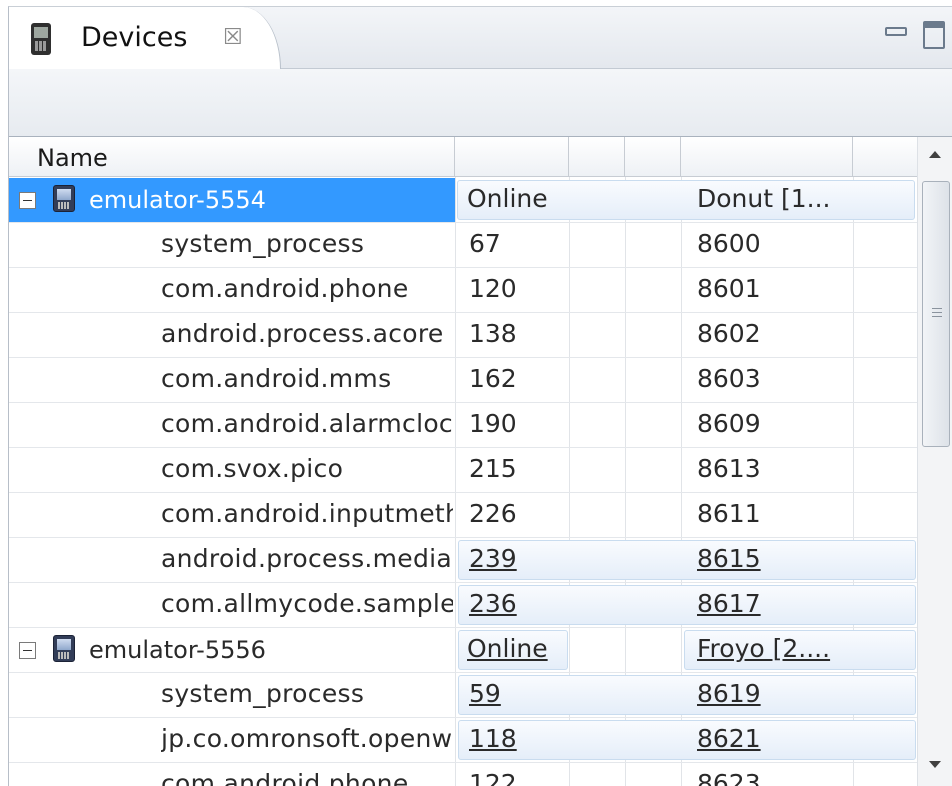 Image resolution: width=952 pixels, height=786 pixels. What do you see at coordinates (729, 468) in the screenshot?
I see `process-port: 8613` at bounding box center [729, 468].